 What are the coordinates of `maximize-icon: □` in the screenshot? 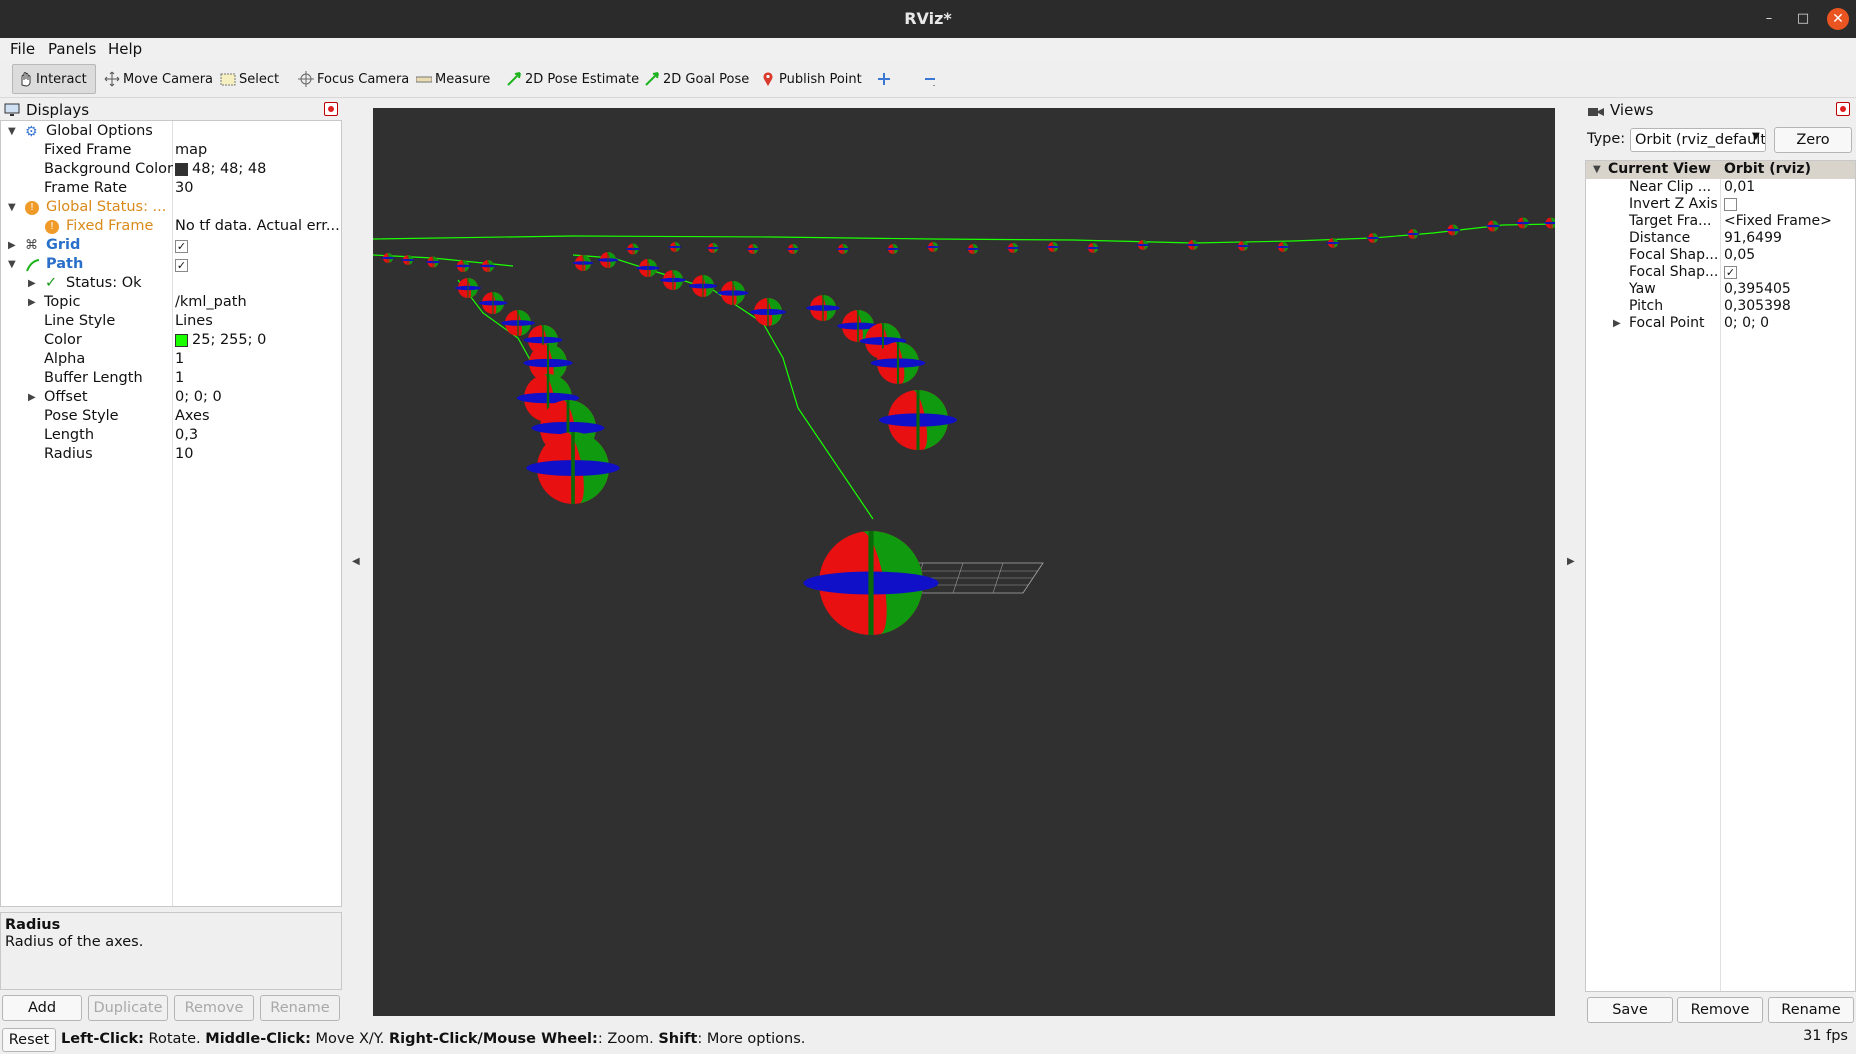 It's located at (1803, 19).